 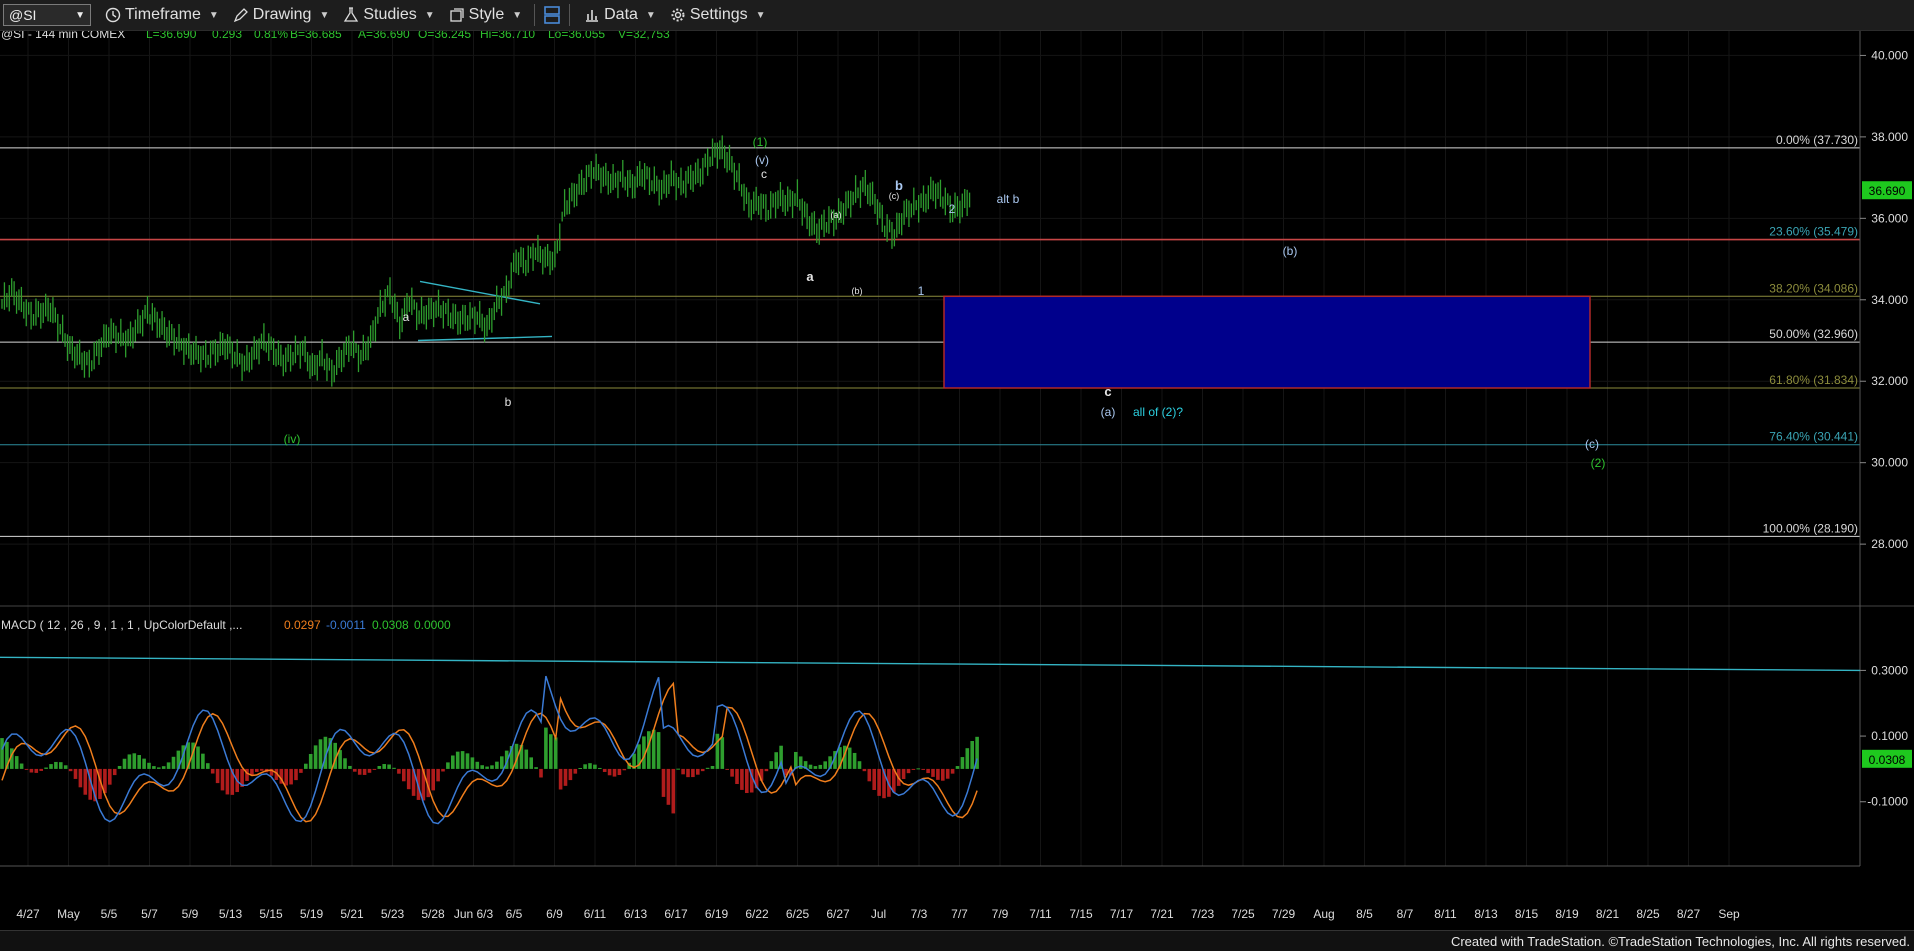 I want to click on wave-label: (a), so click(x=1108, y=412).